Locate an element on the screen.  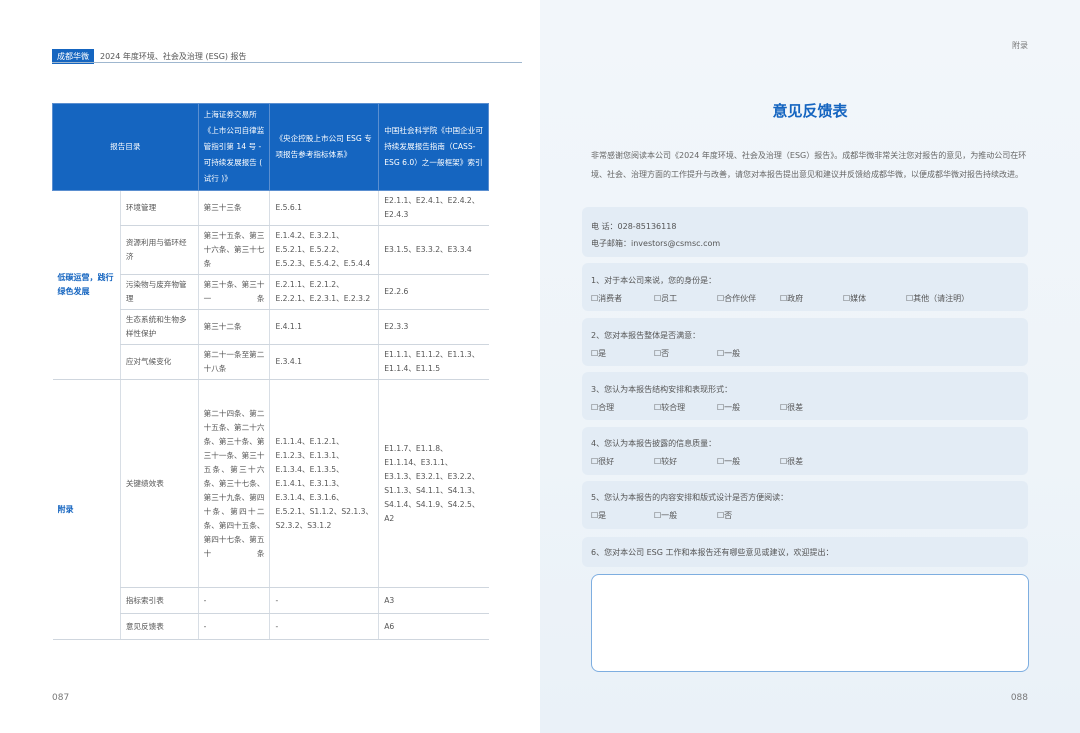
topic-cell: 应对气候变化 is located at coordinates (159, 362).